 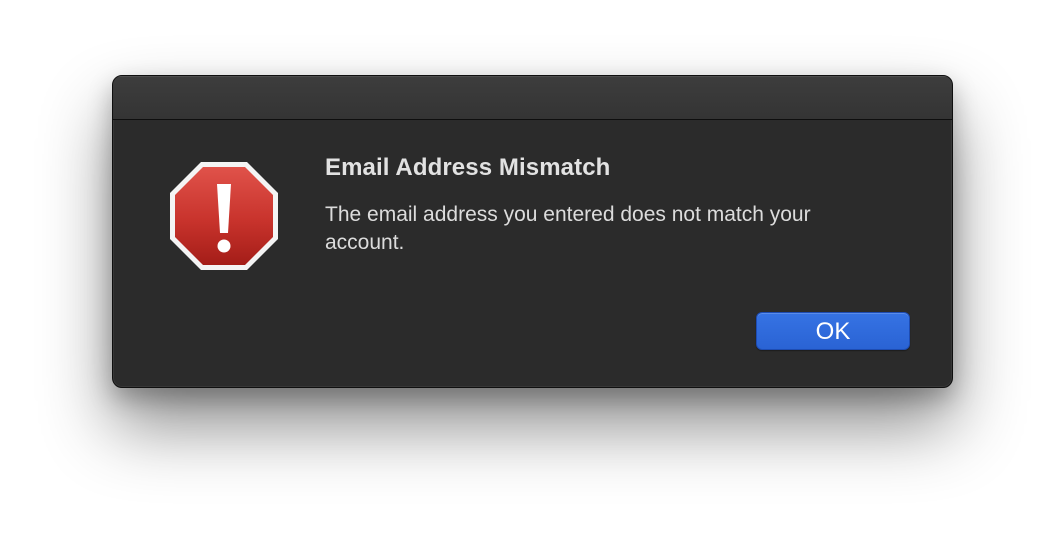 What do you see at coordinates (224, 216) in the screenshot?
I see `stop-alert-icon` at bounding box center [224, 216].